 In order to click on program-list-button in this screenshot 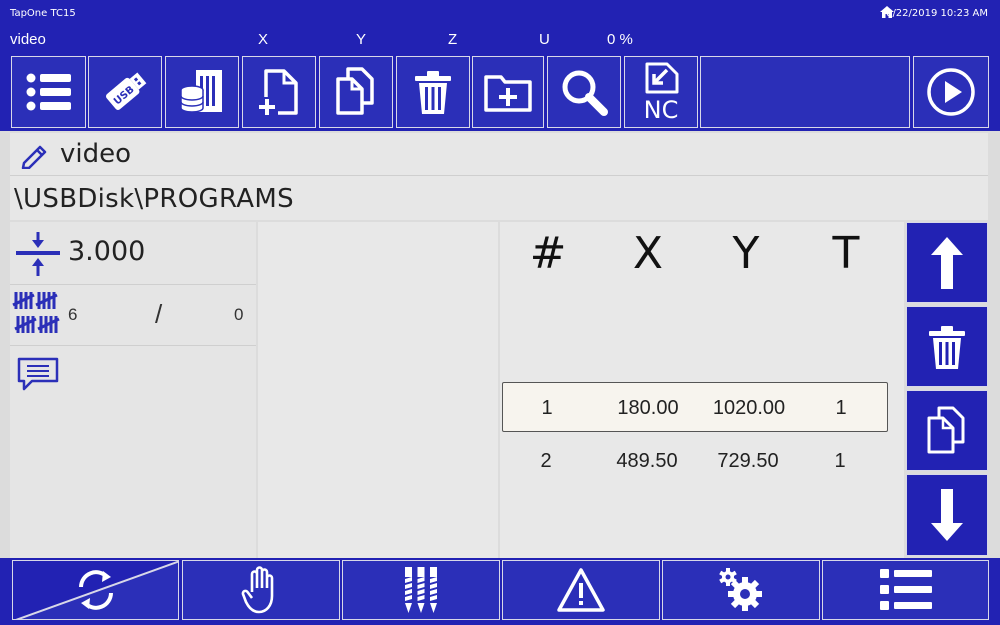, I will do `click(48, 92)`.